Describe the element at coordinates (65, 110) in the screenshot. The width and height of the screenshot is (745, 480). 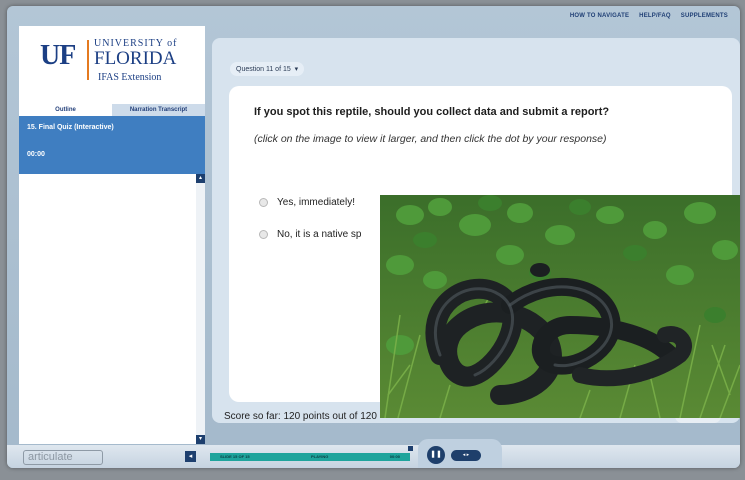
I see `tab-outline: Outline` at that location.